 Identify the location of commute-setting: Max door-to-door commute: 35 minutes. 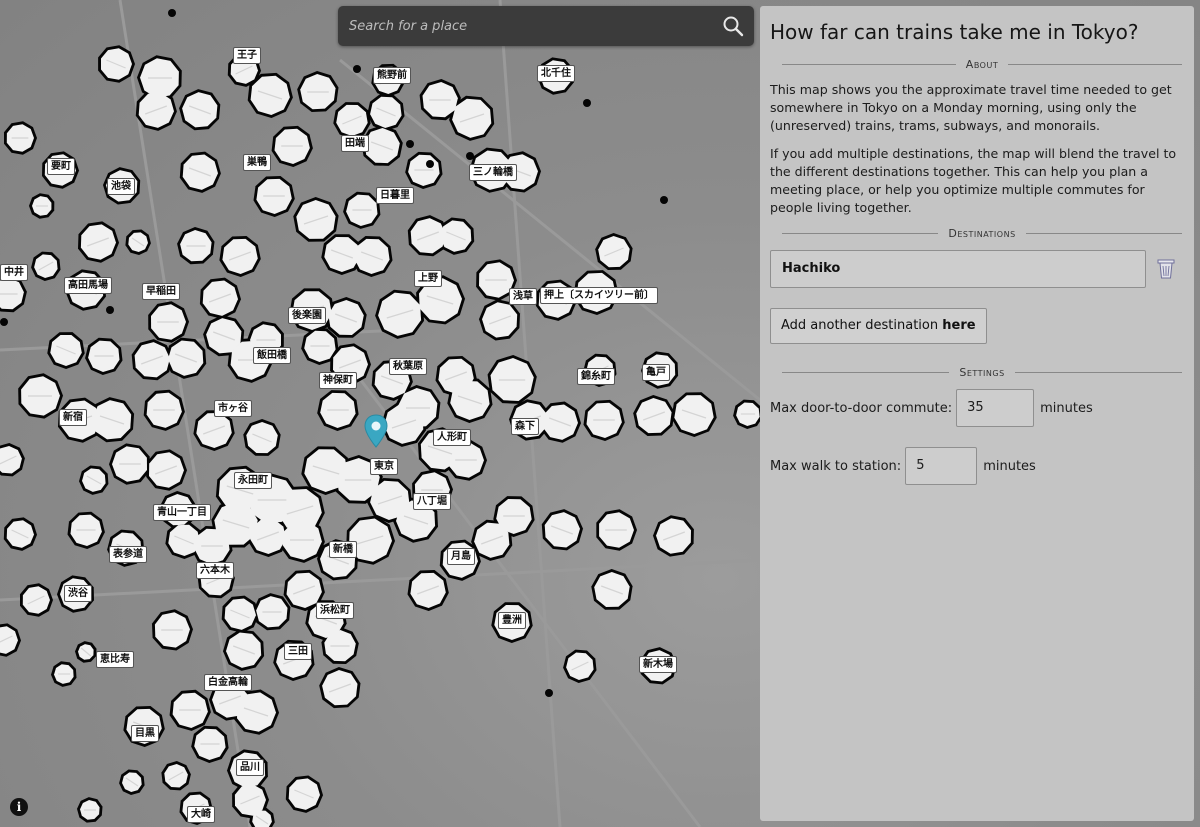
(977, 408).